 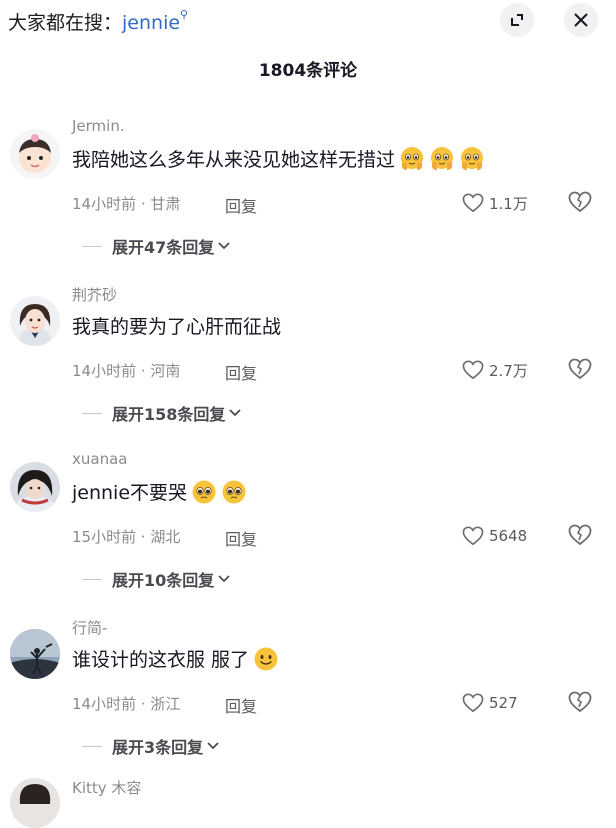 I want to click on like-button: 2.7万, so click(x=495, y=370).